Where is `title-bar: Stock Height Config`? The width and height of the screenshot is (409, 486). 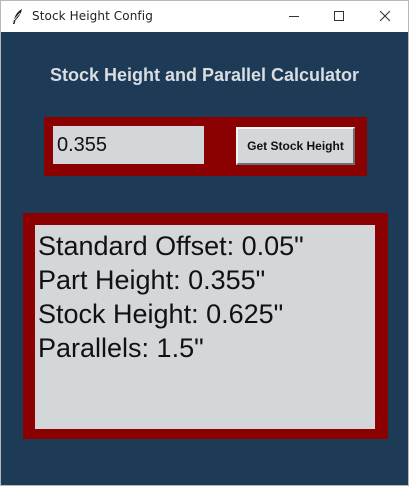 title-bar: Stock Height Config is located at coordinates (204, 16).